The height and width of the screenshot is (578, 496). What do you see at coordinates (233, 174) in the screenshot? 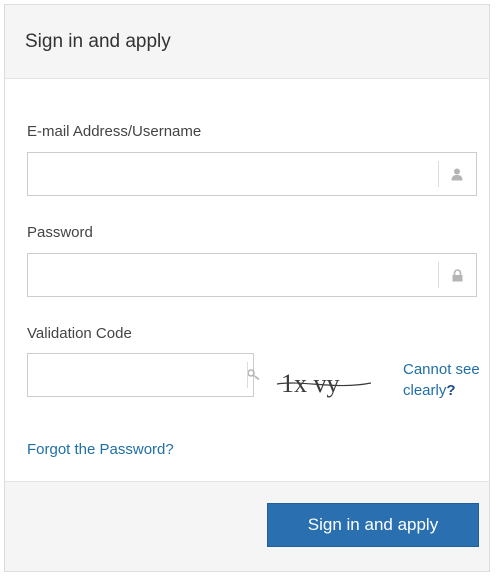
I see `username-input` at bounding box center [233, 174].